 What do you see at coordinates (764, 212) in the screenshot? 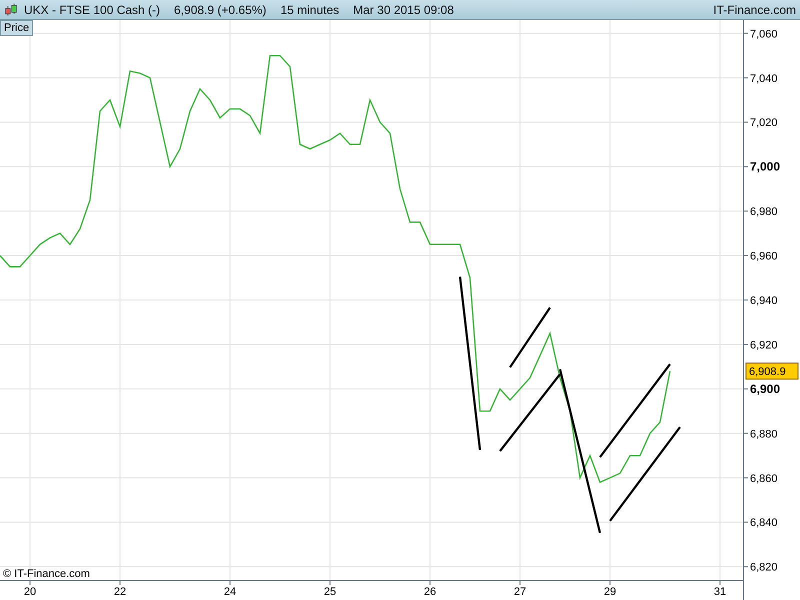
I see `y-tick-label: 6,980` at bounding box center [764, 212].